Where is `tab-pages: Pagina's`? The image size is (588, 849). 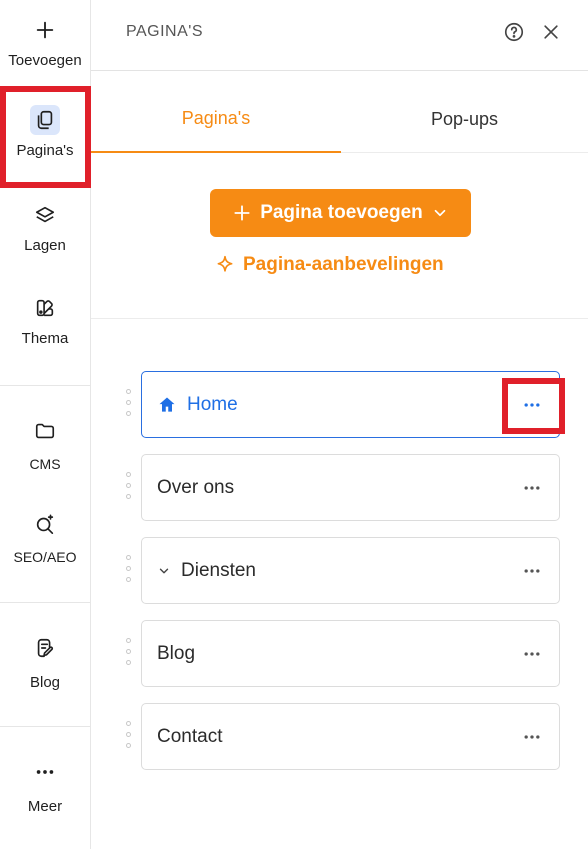 tab-pages: Pagina's is located at coordinates (216, 119).